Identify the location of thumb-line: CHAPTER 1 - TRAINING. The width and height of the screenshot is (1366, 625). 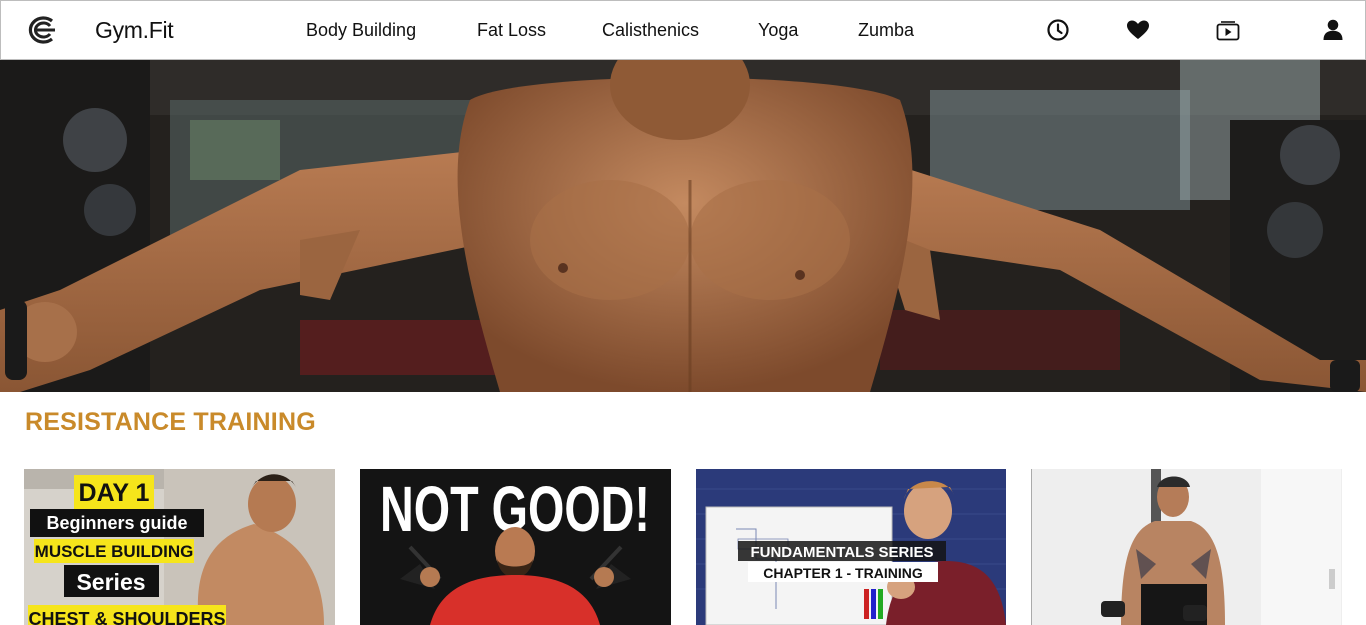
(843, 573).